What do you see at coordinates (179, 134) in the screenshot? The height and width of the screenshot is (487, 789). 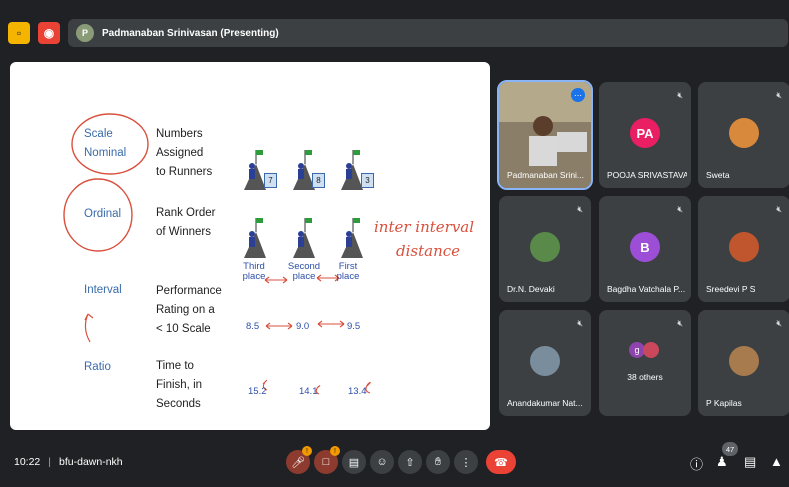 I see `nominal-desc-1: Numbers` at bounding box center [179, 134].